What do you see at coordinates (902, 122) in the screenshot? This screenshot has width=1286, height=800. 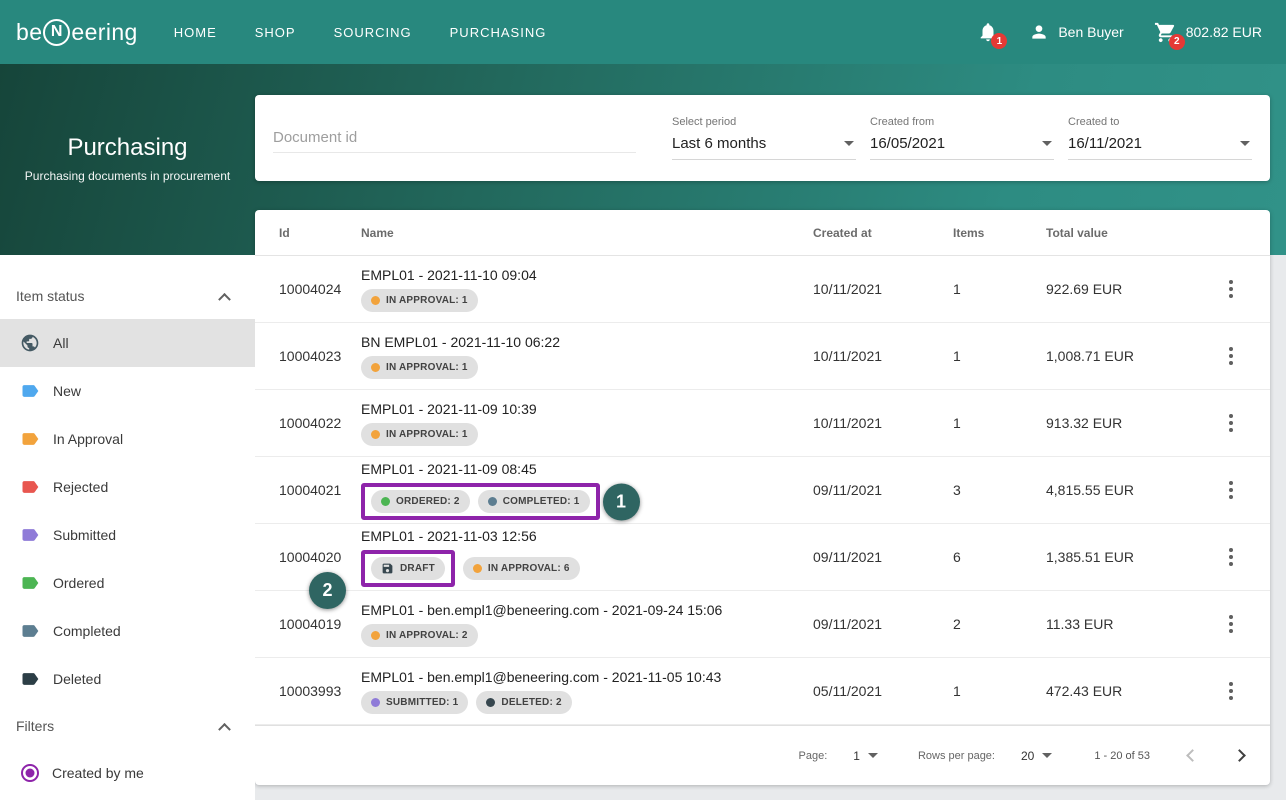 I see `created-from-label: Created from` at bounding box center [902, 122].